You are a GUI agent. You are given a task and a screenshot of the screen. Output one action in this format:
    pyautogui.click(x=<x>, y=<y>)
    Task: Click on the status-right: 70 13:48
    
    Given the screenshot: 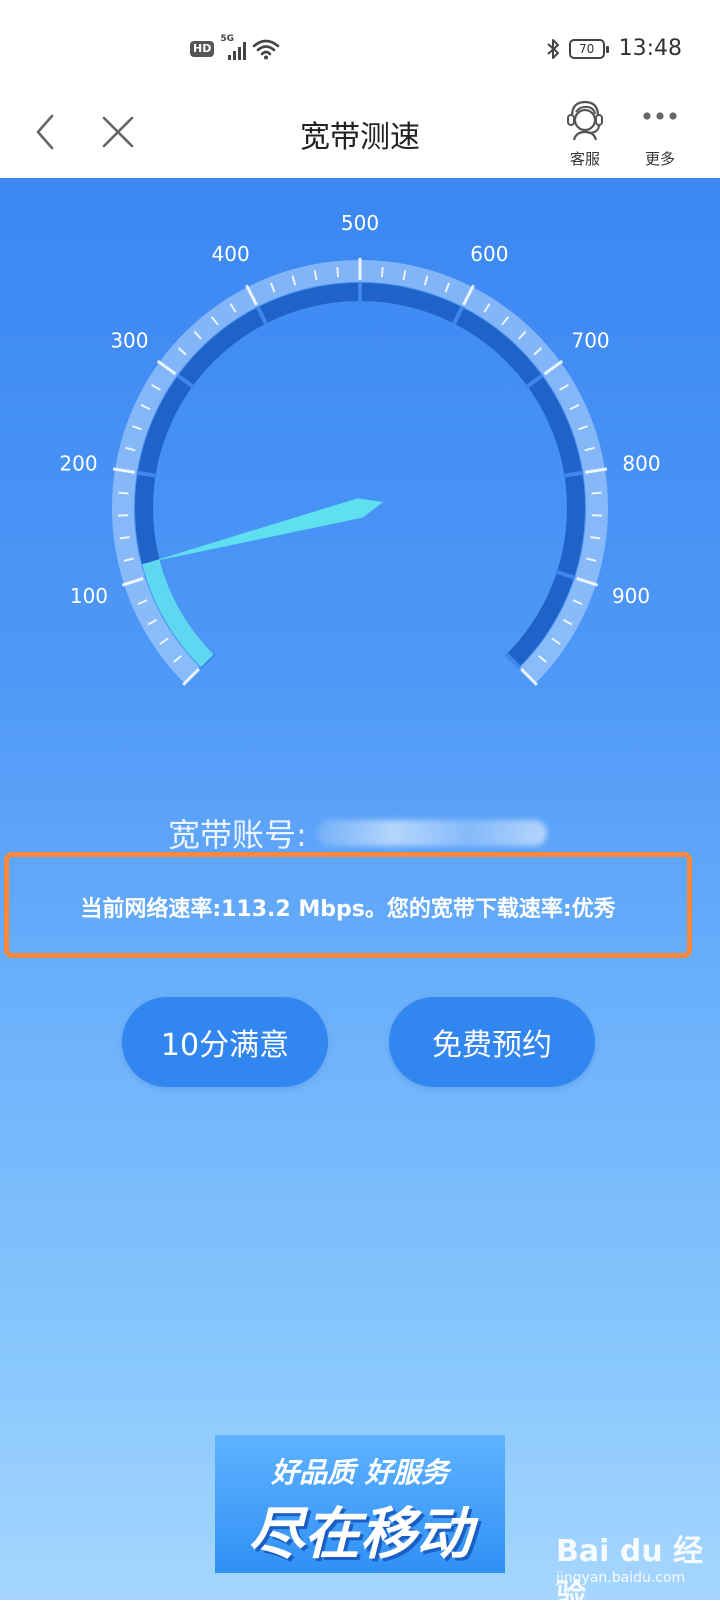 What is the action you would take?
    pyautogui.click(x=613, y=48)
    